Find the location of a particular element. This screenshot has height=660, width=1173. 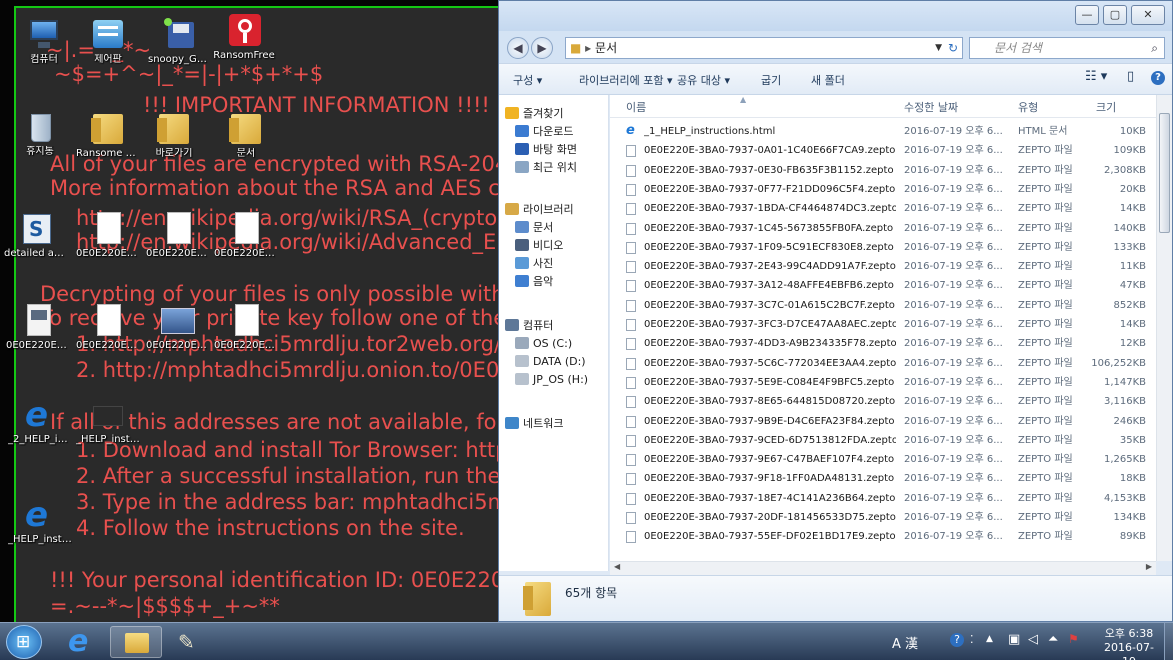

show-hidden-icons: ▲ is located at coordinates (989, 639).